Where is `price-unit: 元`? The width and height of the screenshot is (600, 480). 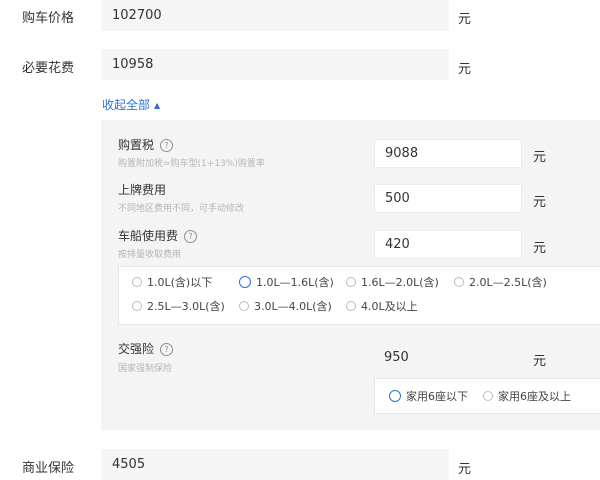 price-unit: 元 is located at coordinates (465, 19).